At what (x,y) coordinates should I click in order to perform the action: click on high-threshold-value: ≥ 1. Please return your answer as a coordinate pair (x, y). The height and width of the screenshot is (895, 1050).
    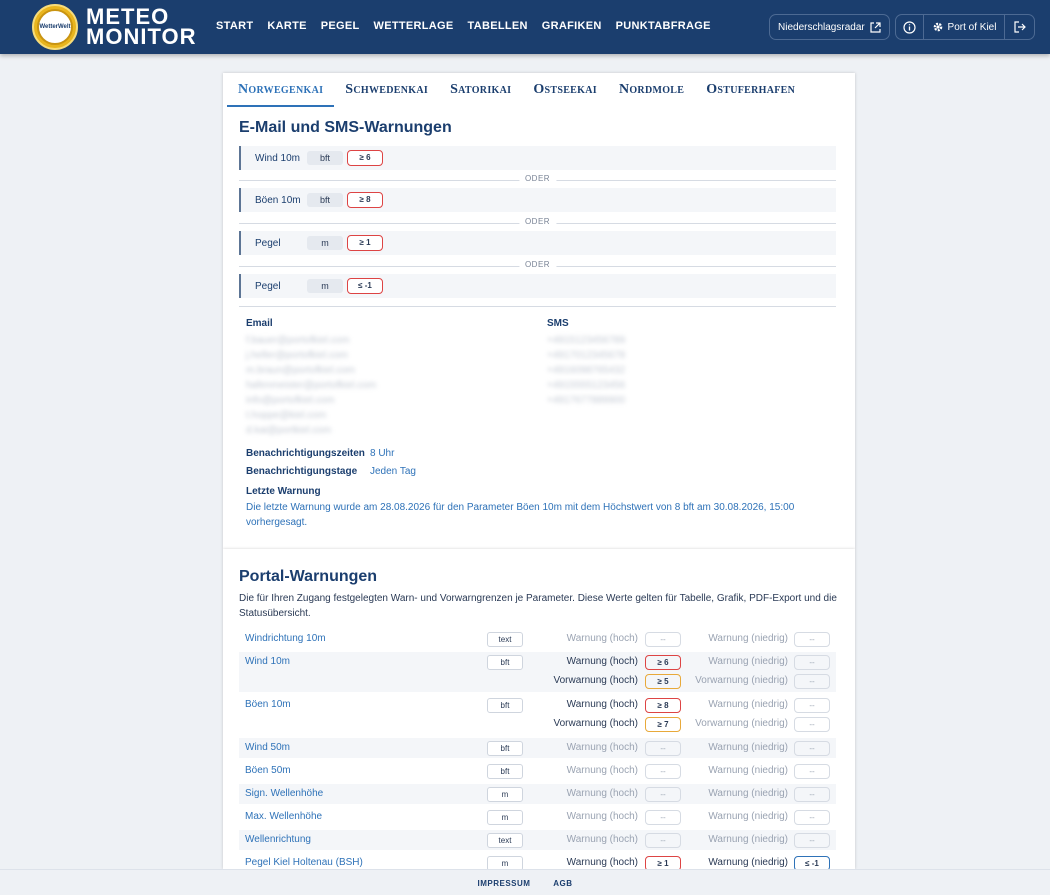
    Looking at the image, I should click on (663, 862).